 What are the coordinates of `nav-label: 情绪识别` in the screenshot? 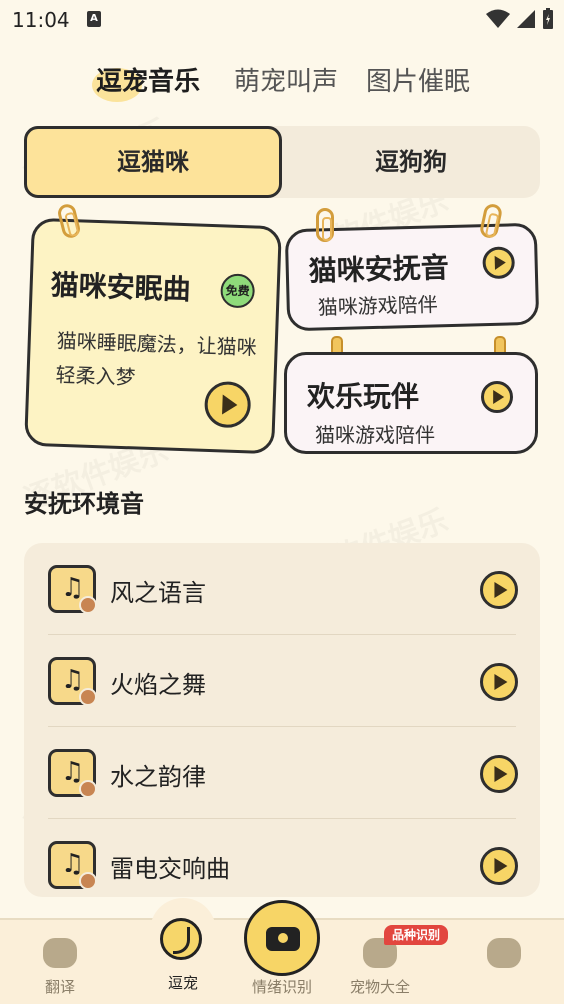 It's located at (281, 987).